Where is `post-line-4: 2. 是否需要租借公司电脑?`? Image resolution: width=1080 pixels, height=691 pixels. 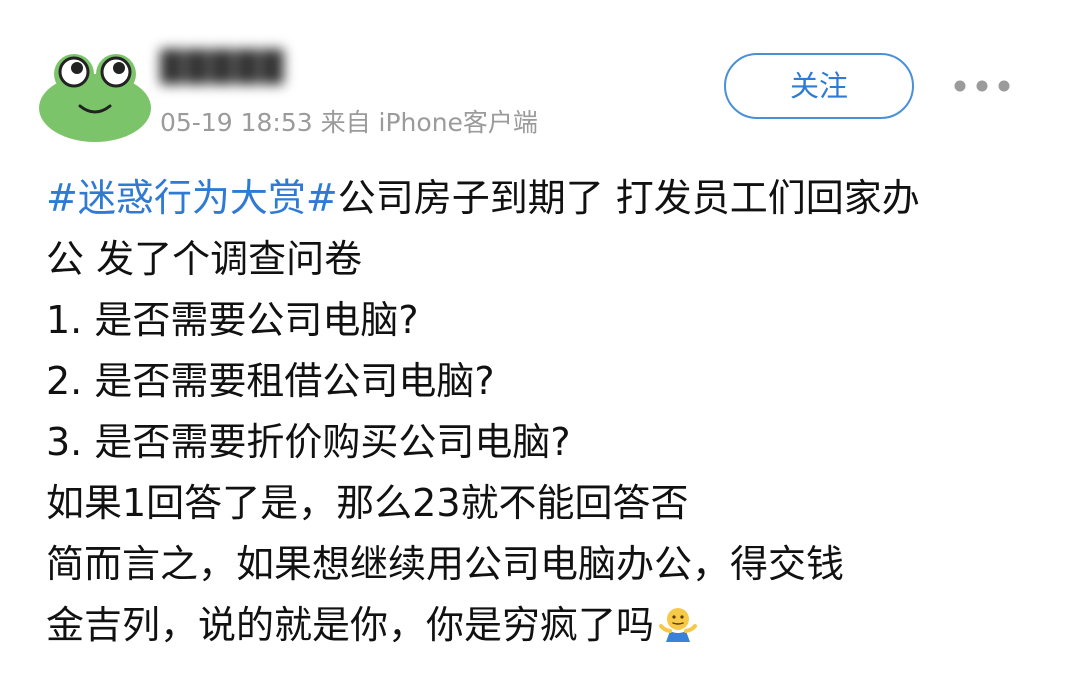
post-line-4: 2. 是否需要租借公司电脑? is located at coordinates (270, 381).